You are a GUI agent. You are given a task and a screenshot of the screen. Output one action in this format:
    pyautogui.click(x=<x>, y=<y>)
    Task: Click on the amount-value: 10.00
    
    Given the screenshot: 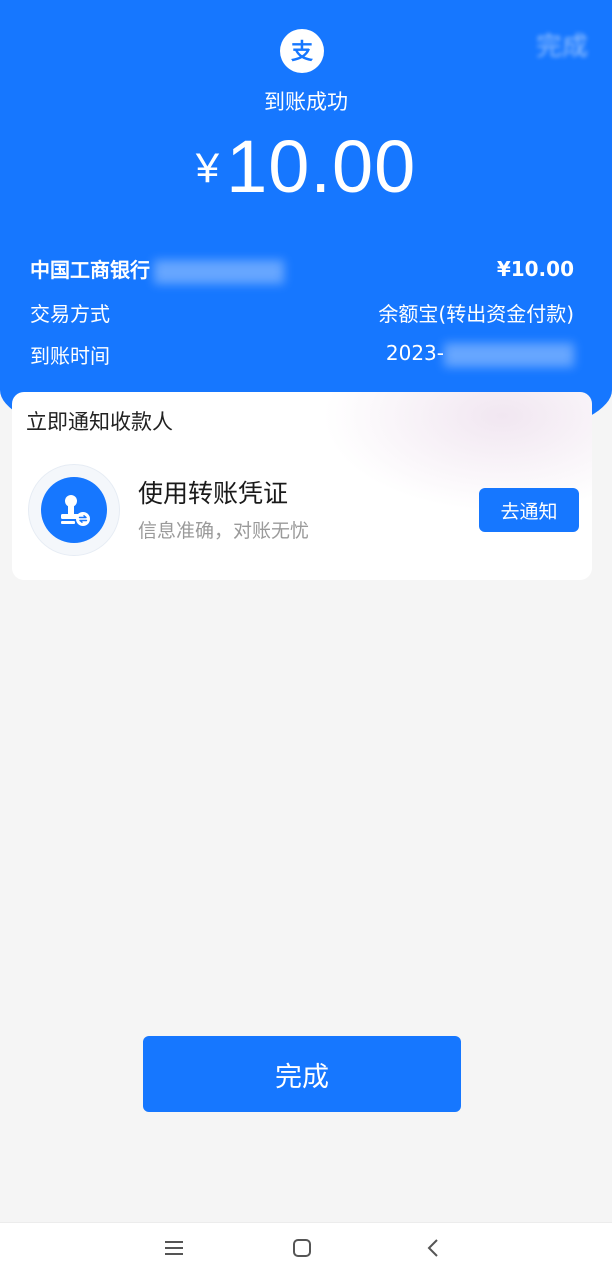 What is the action you would take?
    pyautogui.click(x=321, y=166)
    